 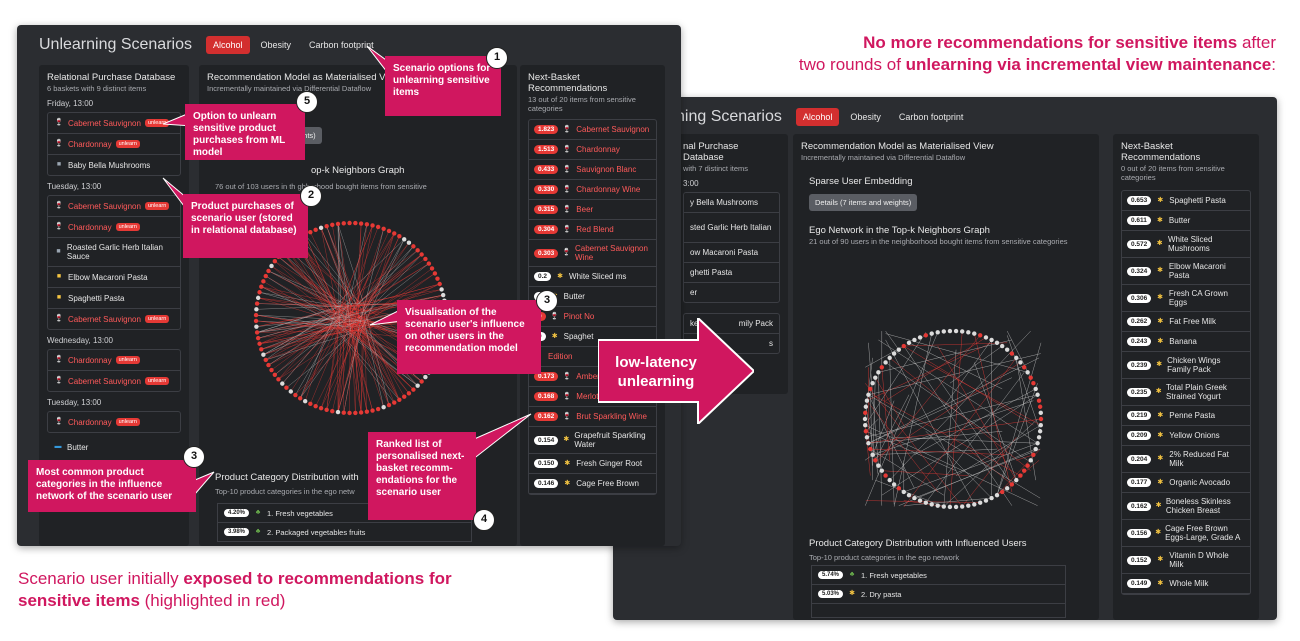 I want to click on panel-title: Relational Purchase Database, so click(x=111, y=77).